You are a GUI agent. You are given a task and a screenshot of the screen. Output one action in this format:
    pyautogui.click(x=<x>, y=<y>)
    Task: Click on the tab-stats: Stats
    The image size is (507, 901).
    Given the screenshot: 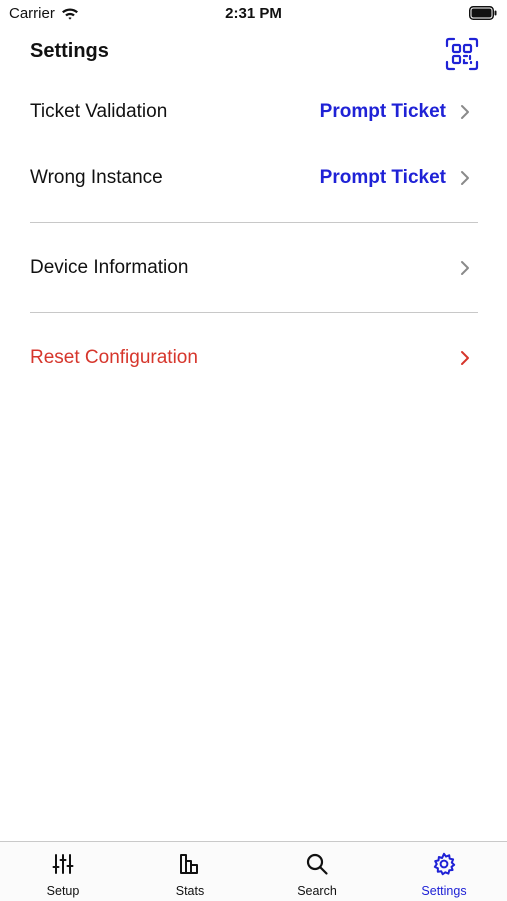 What is the action you would take?
    pyautogui.click(x=190, y=871)
    